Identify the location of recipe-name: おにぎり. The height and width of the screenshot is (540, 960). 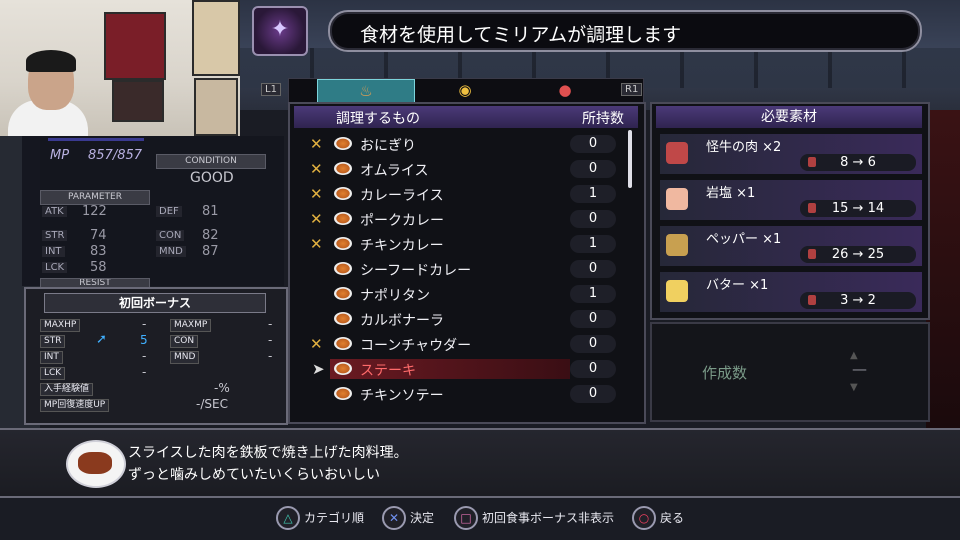
(388, 146).